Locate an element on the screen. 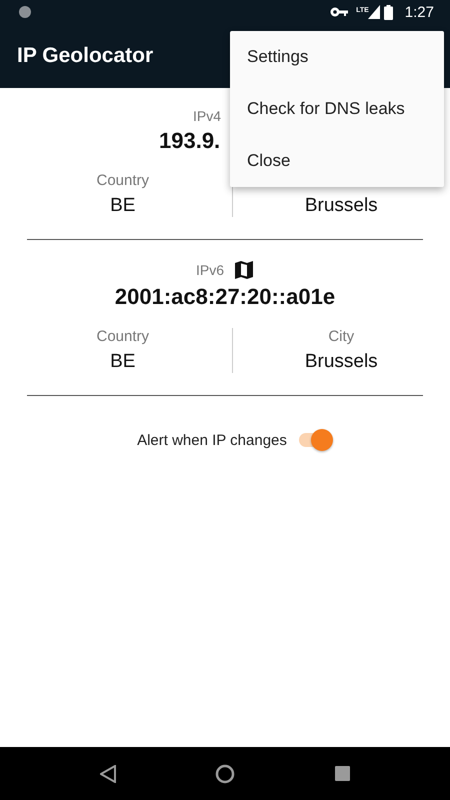 This screenshot has height=800, width=450. menu-item: Check for DNS leaks is located at coordinates (337, 109).